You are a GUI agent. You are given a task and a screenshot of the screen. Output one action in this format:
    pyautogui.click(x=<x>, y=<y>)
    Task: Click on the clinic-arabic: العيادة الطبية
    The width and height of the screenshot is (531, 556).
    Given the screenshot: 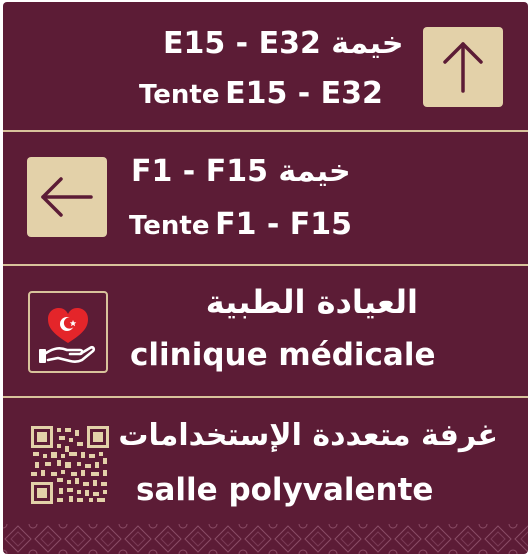 What is the action you would take?
    pyautogui.click(x=311, y=302)
    